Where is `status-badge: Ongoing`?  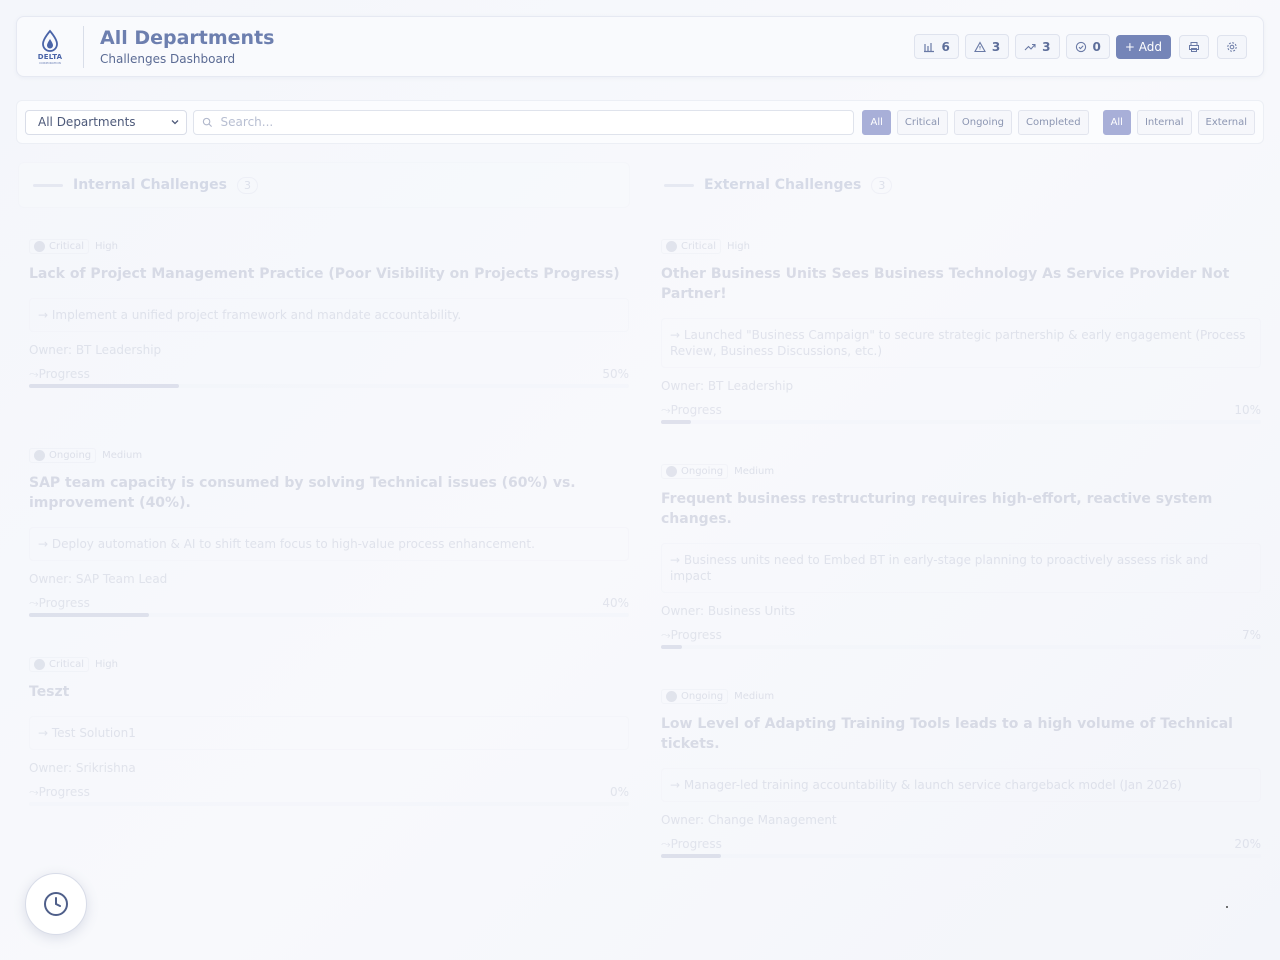 status-badge: Ongoing is located at coordinates (695, 696).